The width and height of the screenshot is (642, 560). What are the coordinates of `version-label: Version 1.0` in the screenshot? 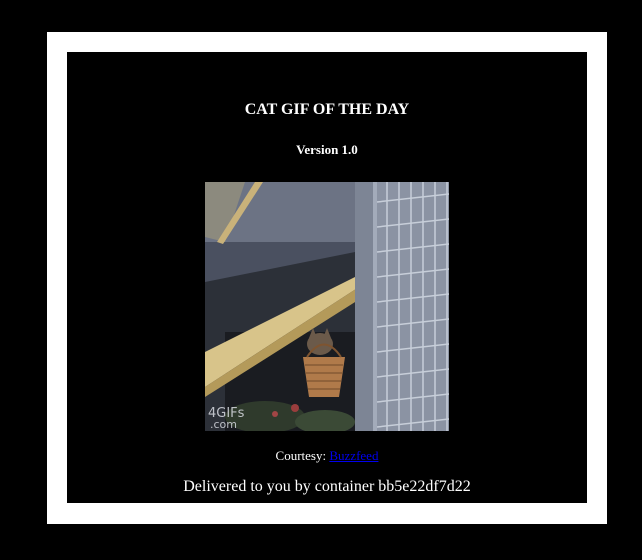 It's located at (327, 149).